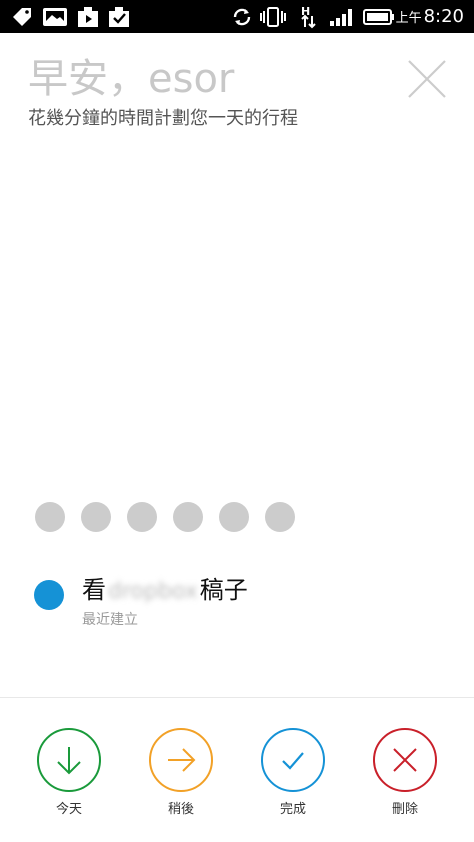  I want to click on page-indicator, so click(173, 517).